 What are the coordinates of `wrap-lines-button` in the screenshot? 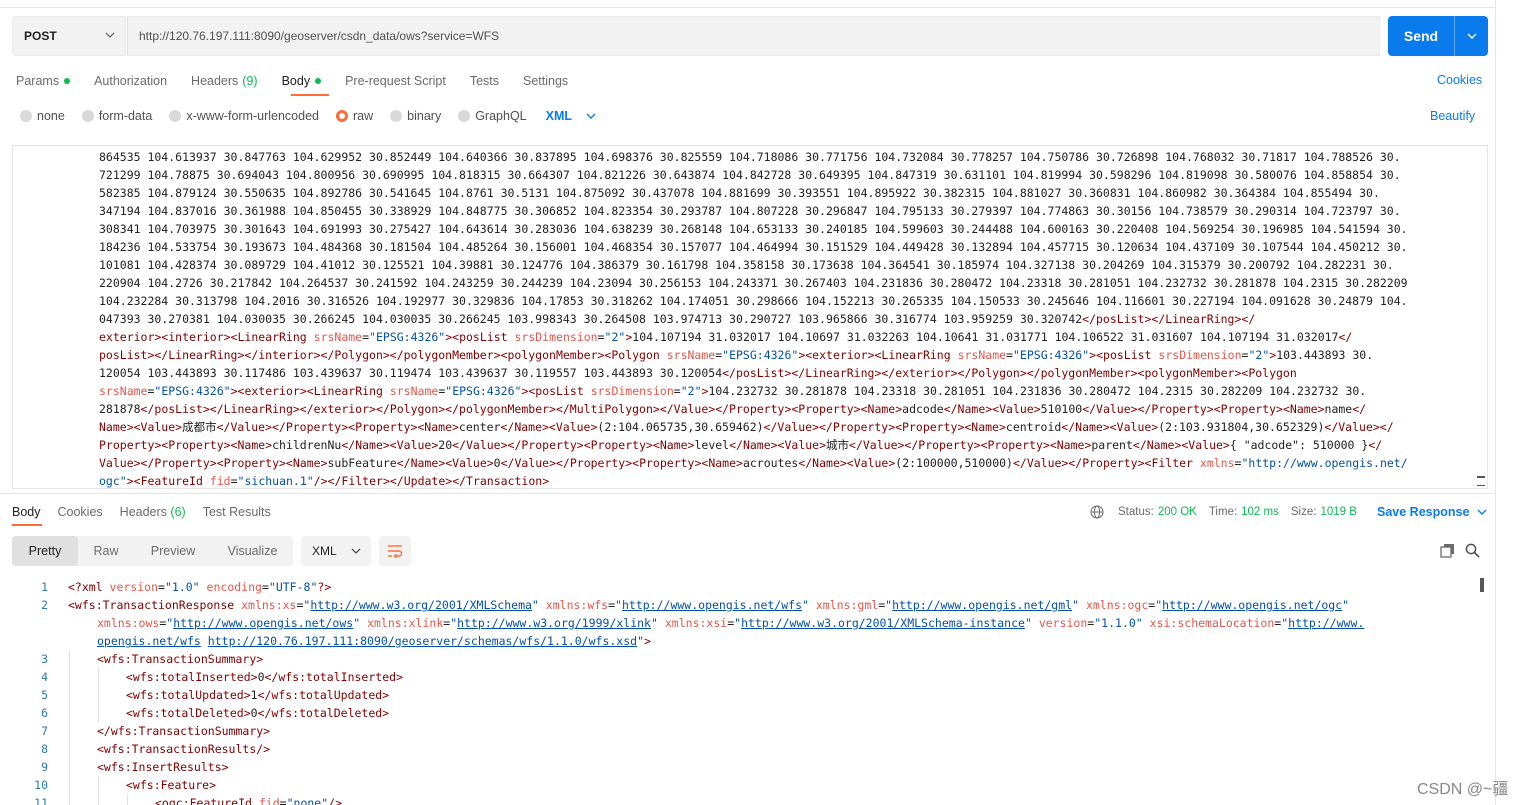 It's located at (395, 551).